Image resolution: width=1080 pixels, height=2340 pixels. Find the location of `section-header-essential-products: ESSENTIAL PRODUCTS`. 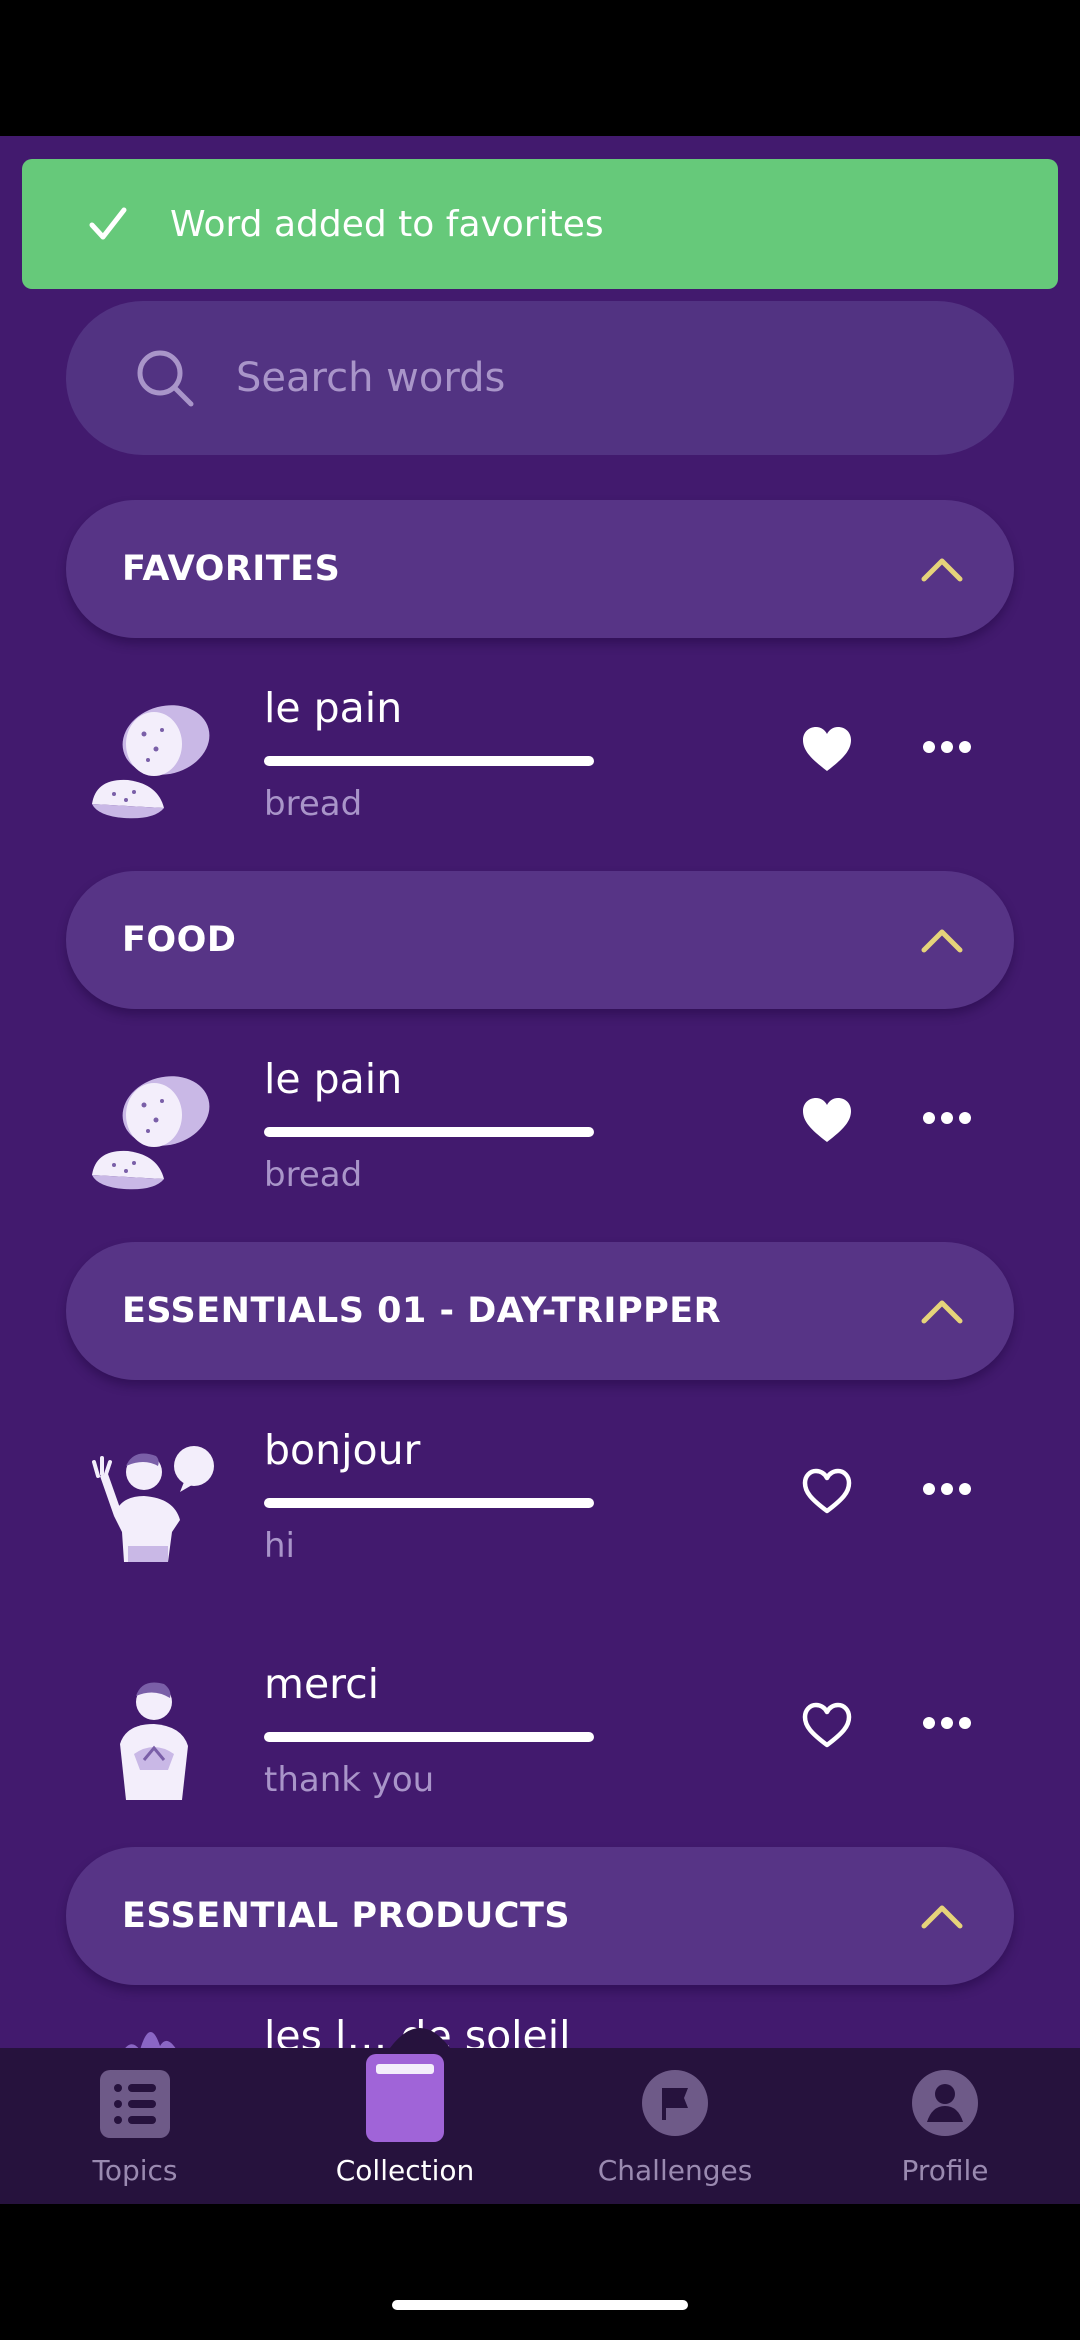

section-header-essential-products: ESSENTIAL PRODUCTS is located at coordinates (540, 1916).